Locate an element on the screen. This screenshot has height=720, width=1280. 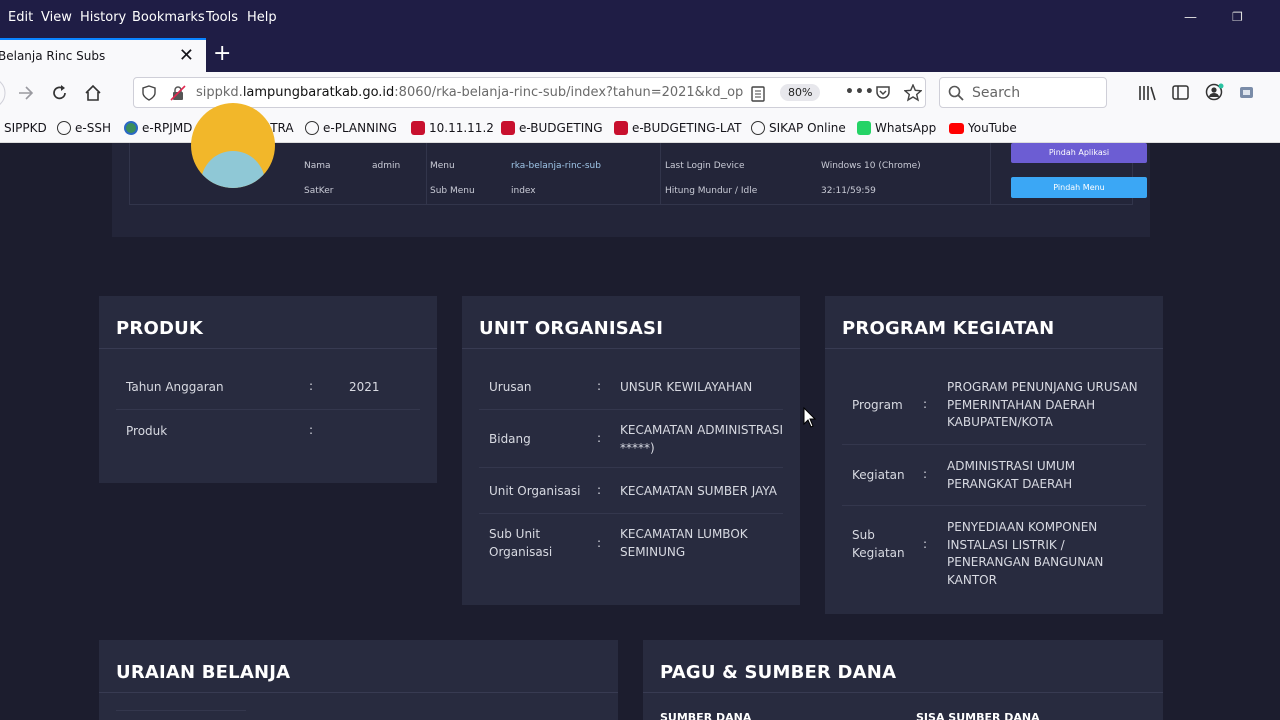
back-button is located at coordinates (5, 93).